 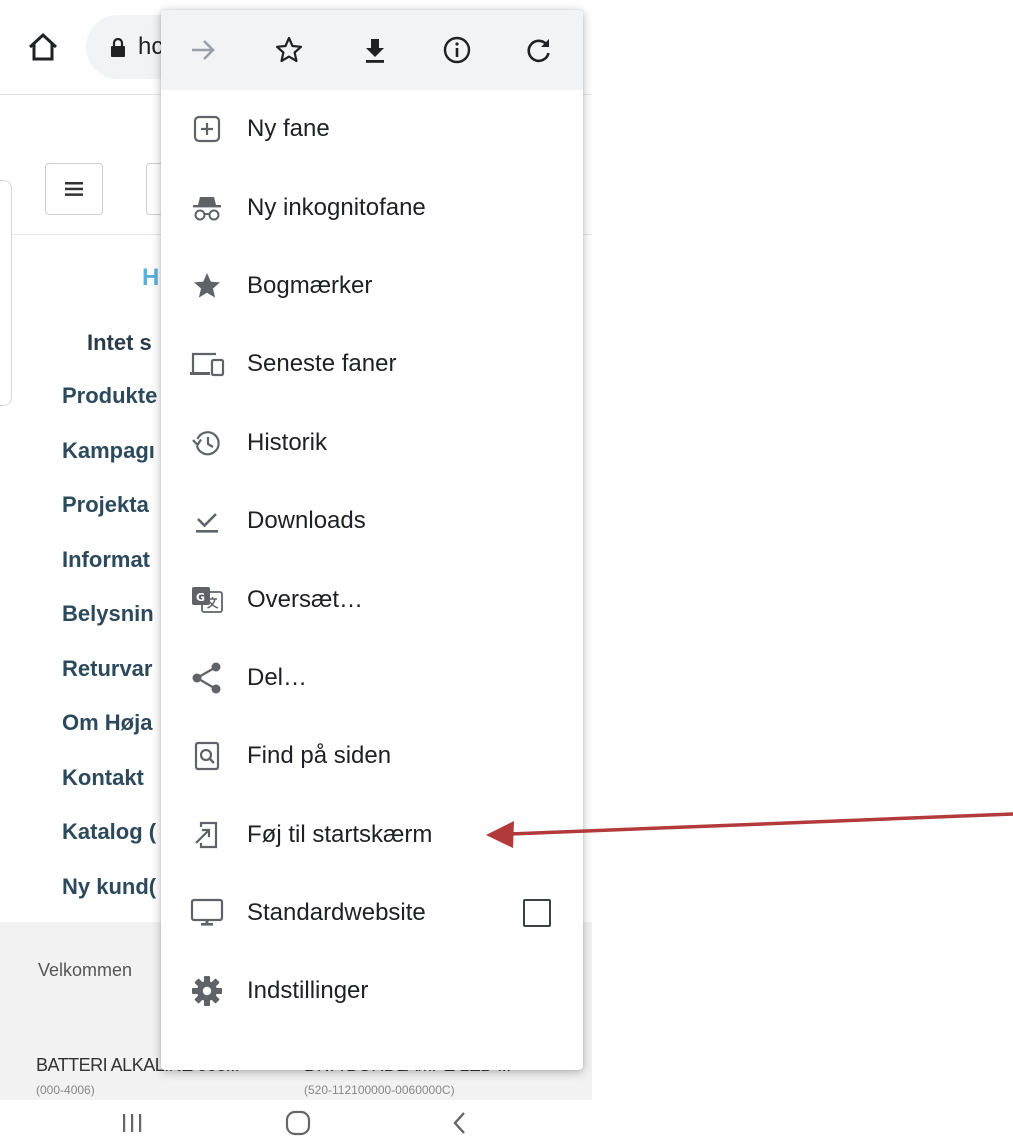 I want to click on menu-item-label: Downloads, so click(x=306, y=521).